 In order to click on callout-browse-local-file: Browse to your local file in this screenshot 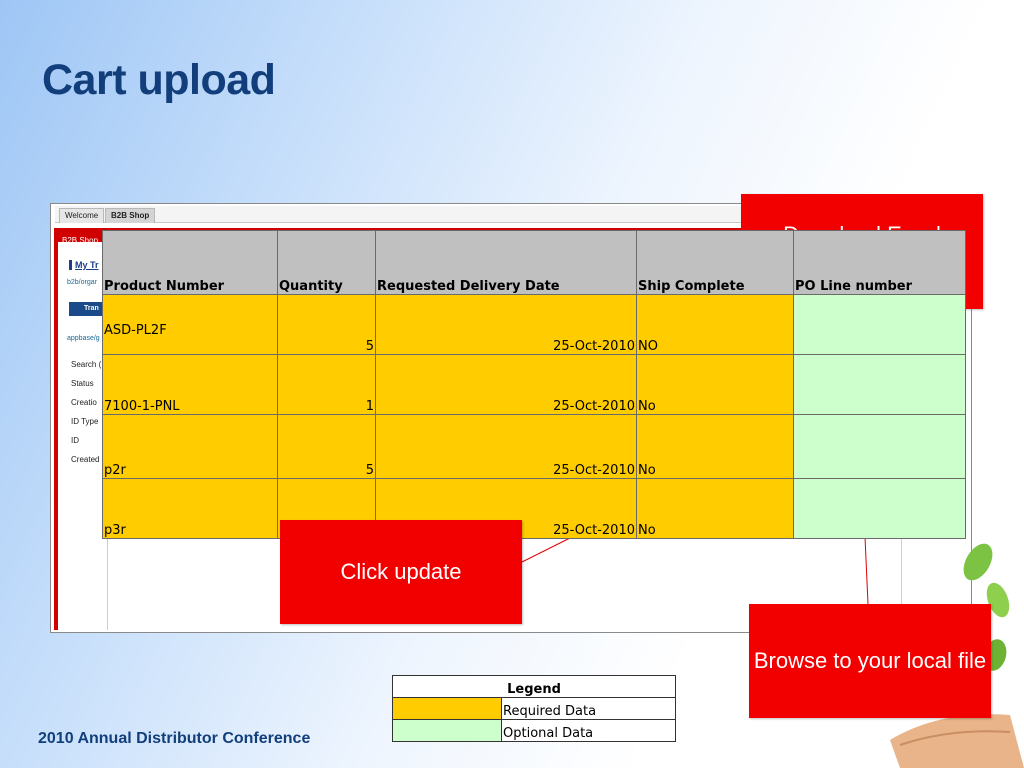, I will do `click(870, 661)`.